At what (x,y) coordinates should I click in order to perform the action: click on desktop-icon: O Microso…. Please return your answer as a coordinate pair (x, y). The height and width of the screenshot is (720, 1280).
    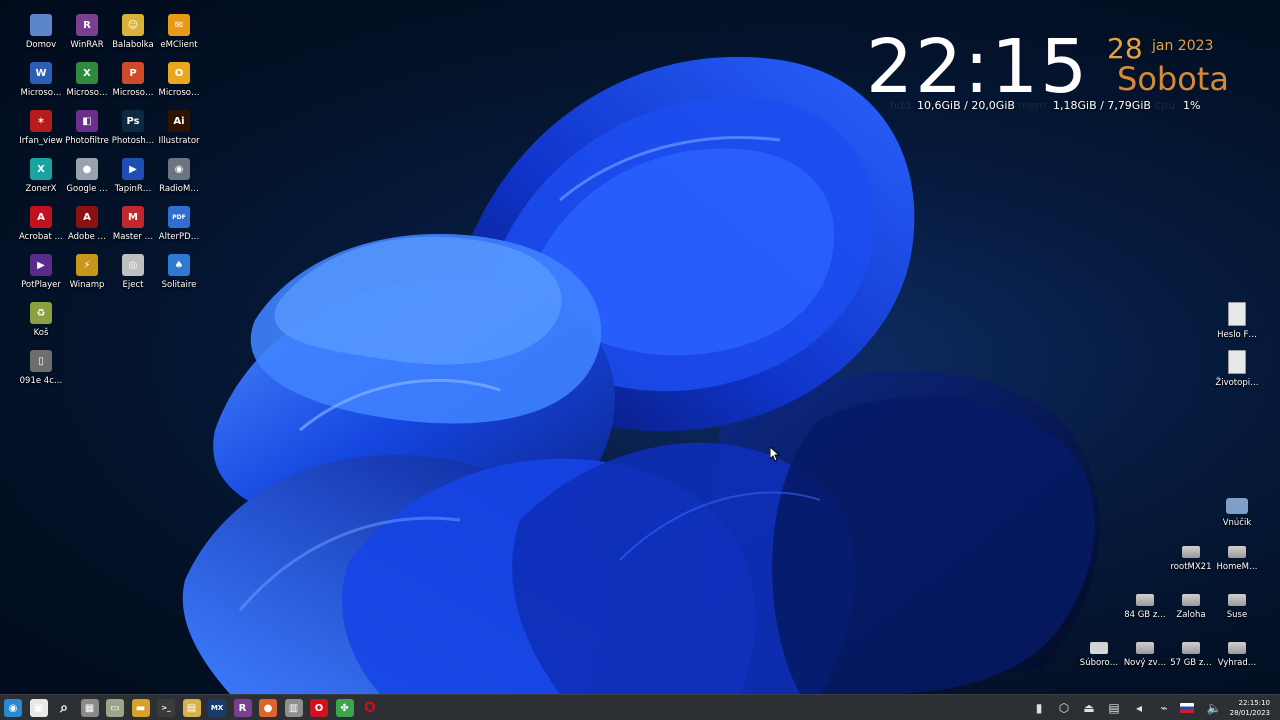
    Looking at the image, I should click on (179, 77).